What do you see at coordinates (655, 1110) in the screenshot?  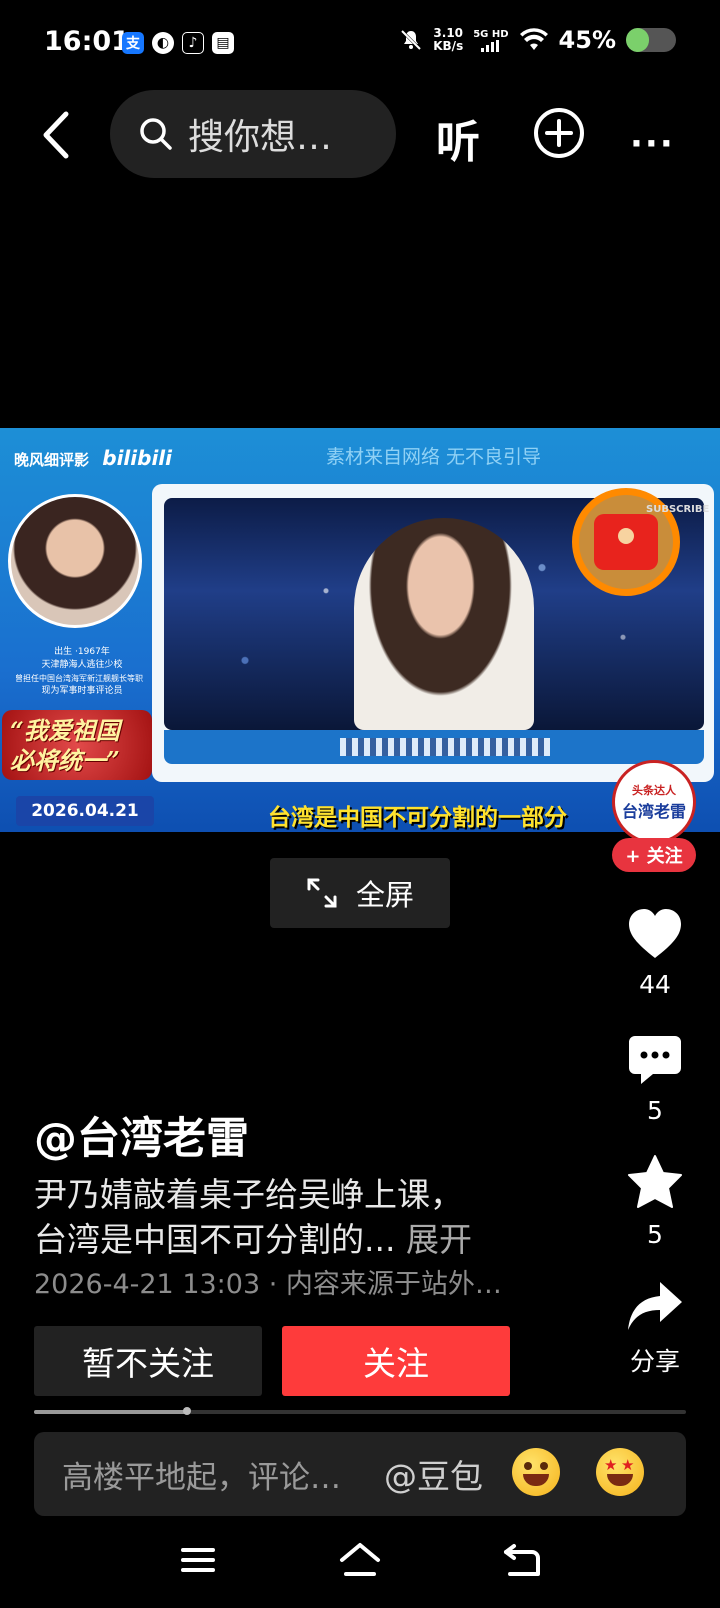 I see `comment-count: 5` at bounding box center [655, 1110].